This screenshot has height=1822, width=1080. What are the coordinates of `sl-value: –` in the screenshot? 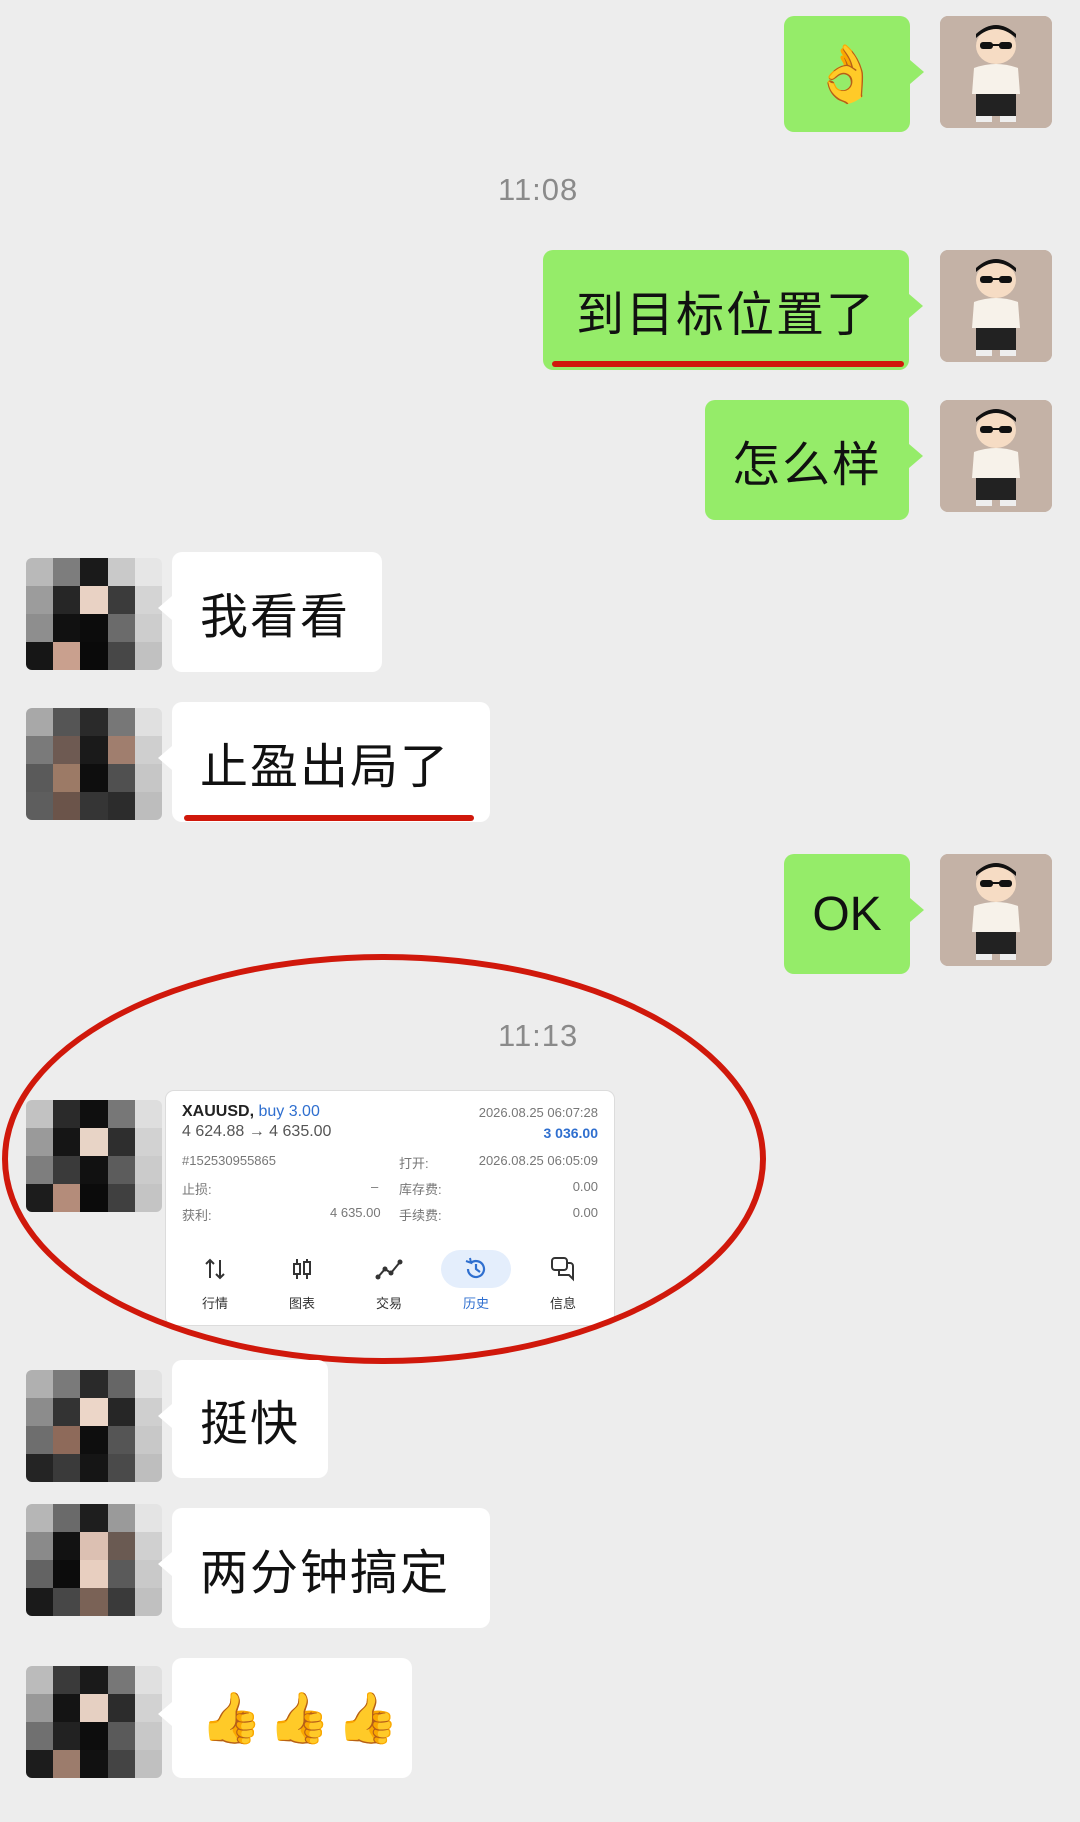 It's located at (375, 1186).